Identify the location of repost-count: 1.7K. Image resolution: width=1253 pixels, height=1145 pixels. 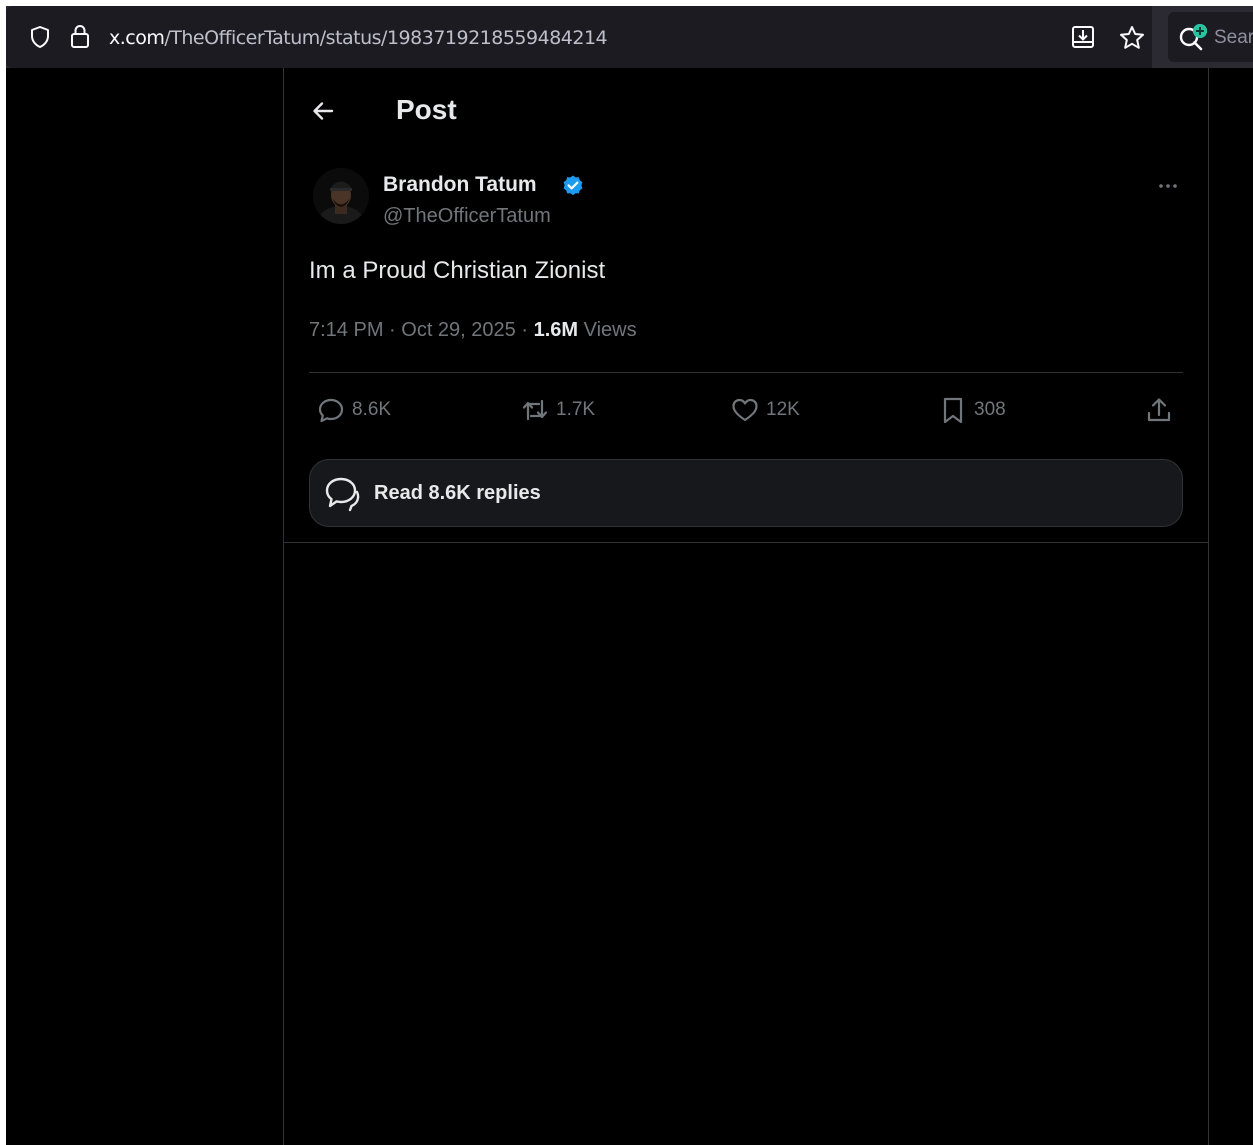
(576, 409).